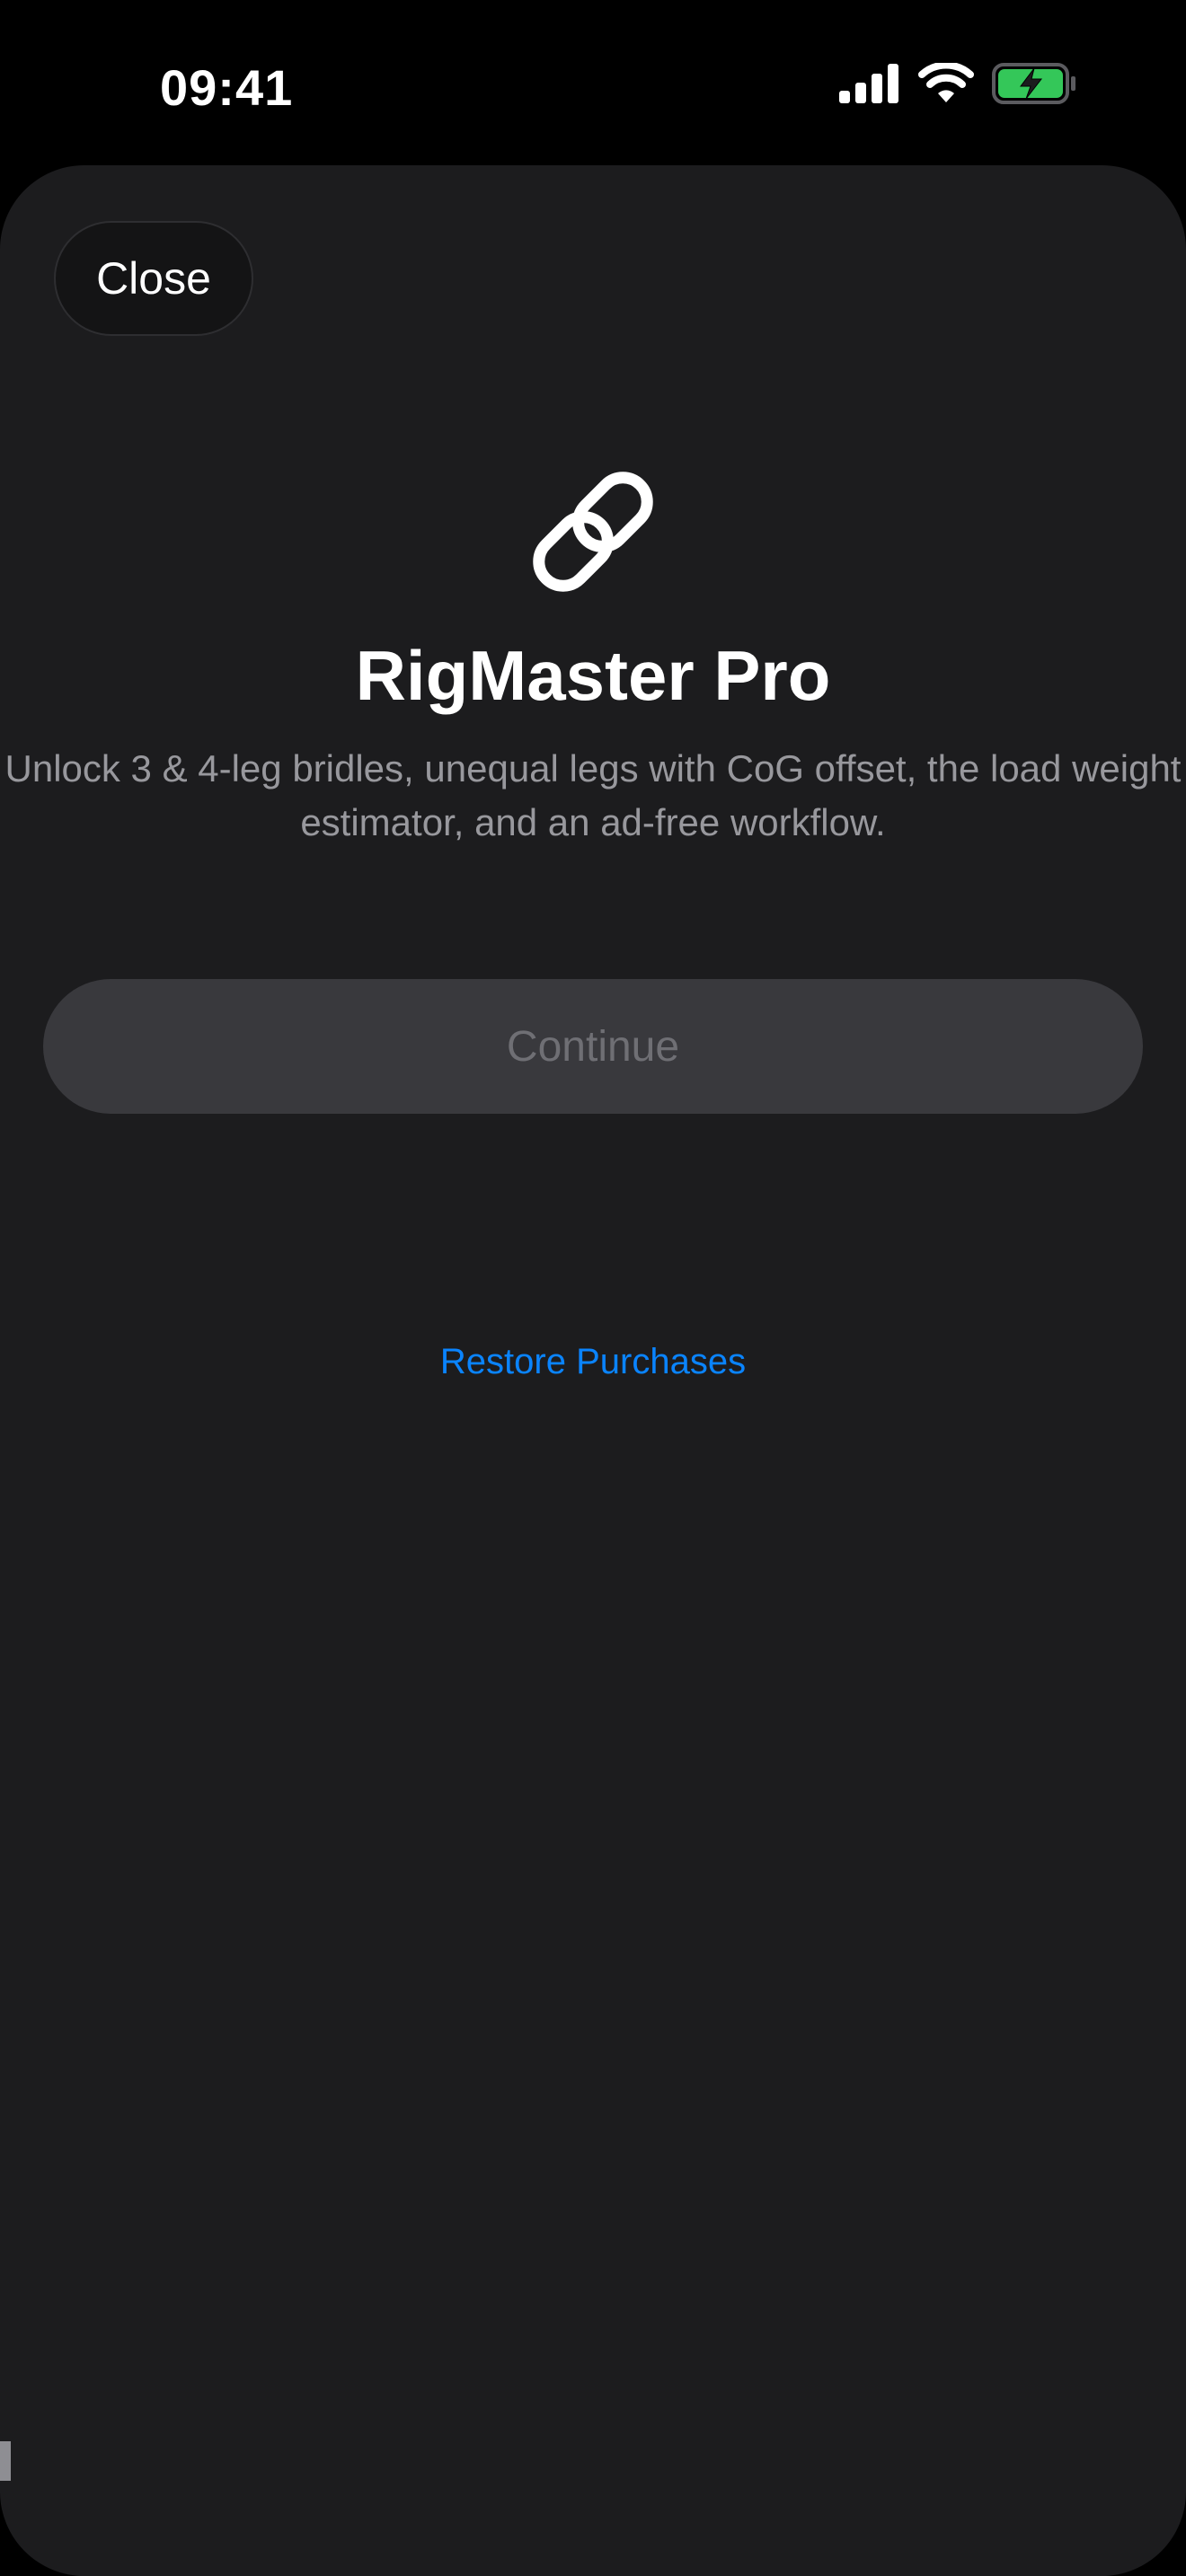  I want to click on link-icon, so click(593, 532).